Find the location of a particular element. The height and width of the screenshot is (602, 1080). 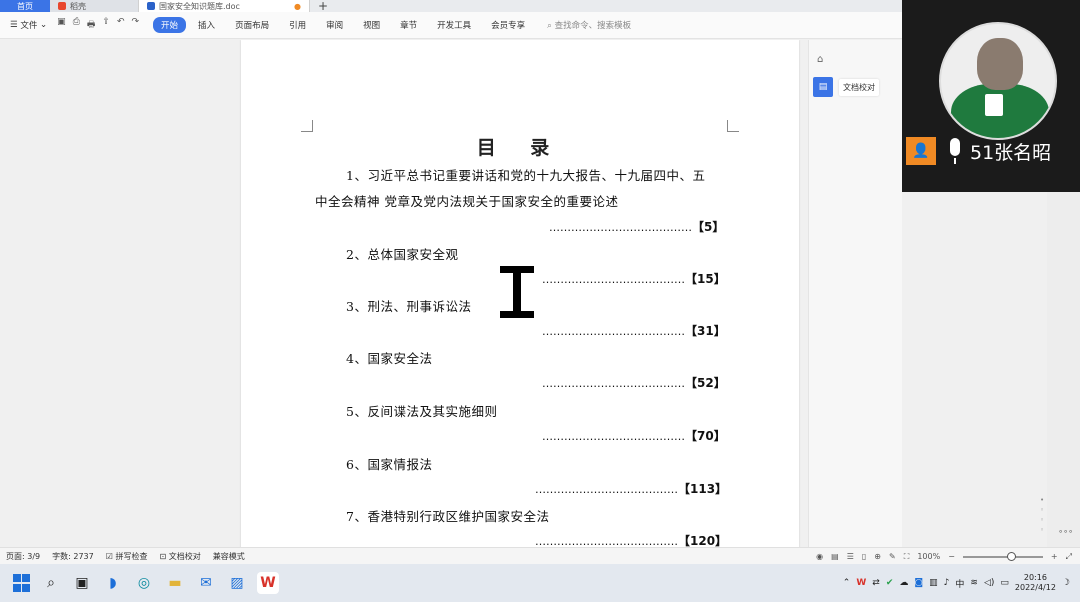

export-icon: ⇪ is located at coordinates (106, 25).